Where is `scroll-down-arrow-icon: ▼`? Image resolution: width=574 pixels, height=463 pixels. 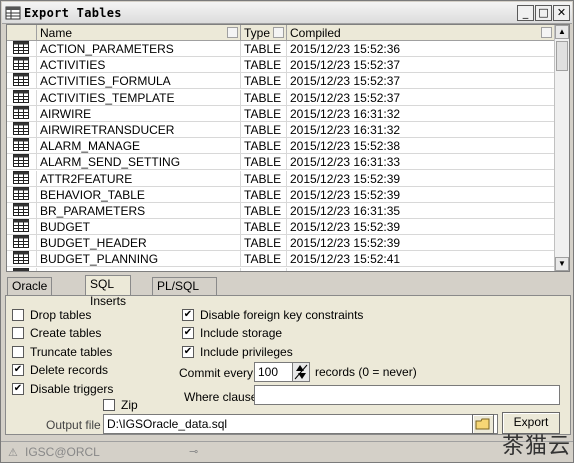 scroll-down-arrow-icon: ▼ is located at coordinates (562, 264).